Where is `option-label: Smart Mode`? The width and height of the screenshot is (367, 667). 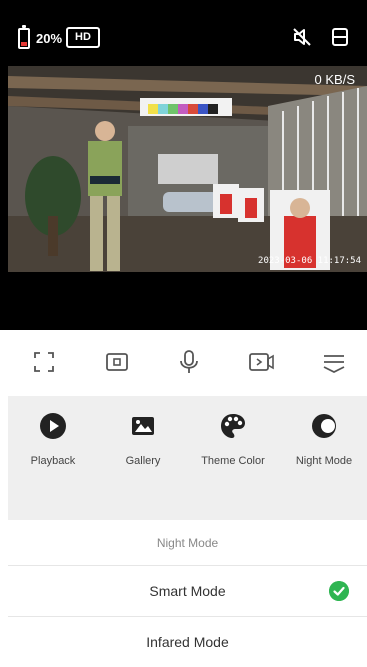
option-label: Smart Mode is located at coordinates (187, 591).